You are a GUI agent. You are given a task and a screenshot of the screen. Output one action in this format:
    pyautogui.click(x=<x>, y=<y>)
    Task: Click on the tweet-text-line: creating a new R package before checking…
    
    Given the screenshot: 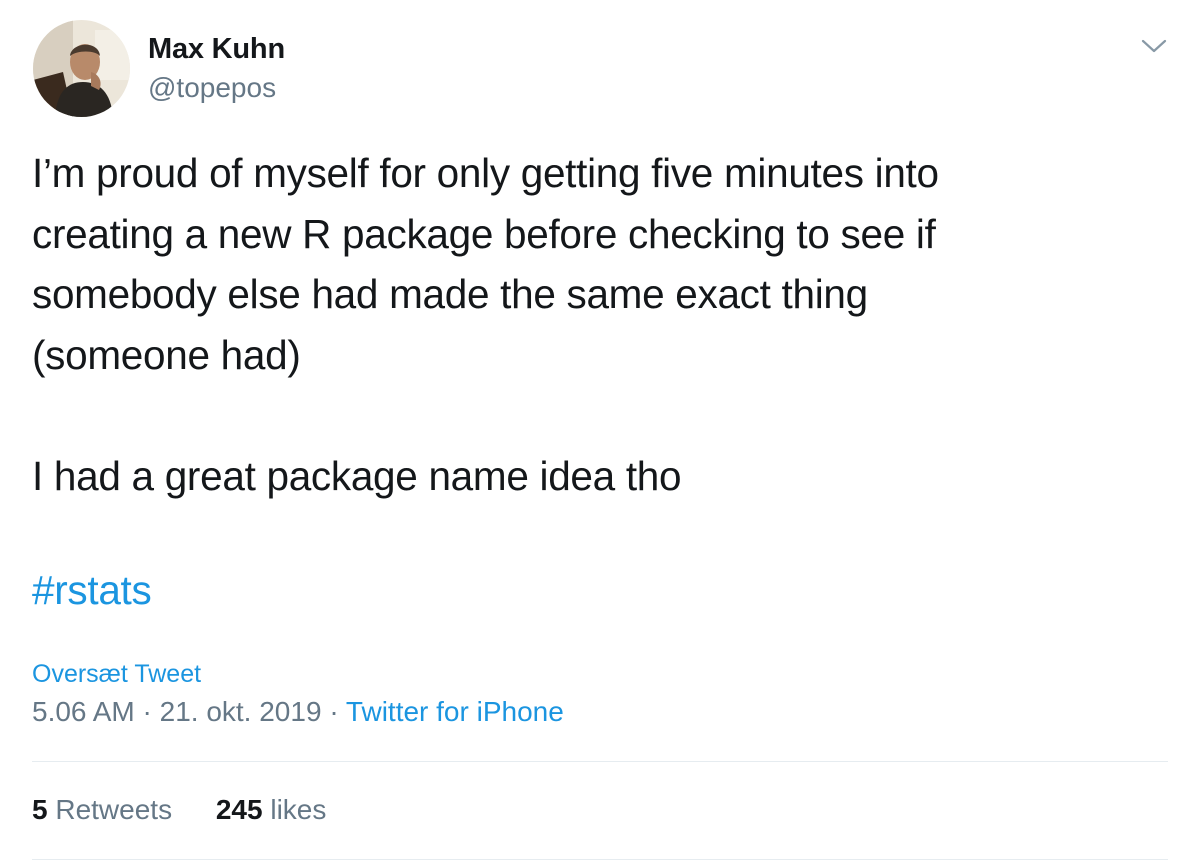 What is the action you would take?
    pyautogui.click(x=484, y=233)
    